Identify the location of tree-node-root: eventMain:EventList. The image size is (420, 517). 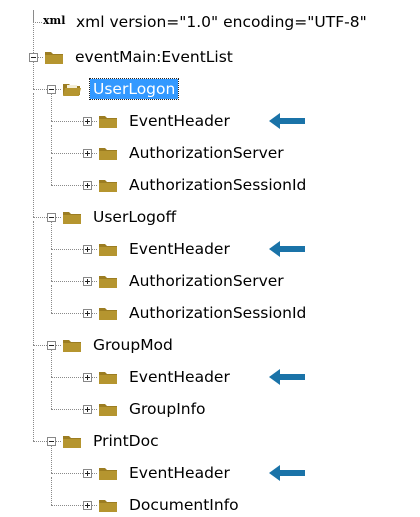
(154, 57).